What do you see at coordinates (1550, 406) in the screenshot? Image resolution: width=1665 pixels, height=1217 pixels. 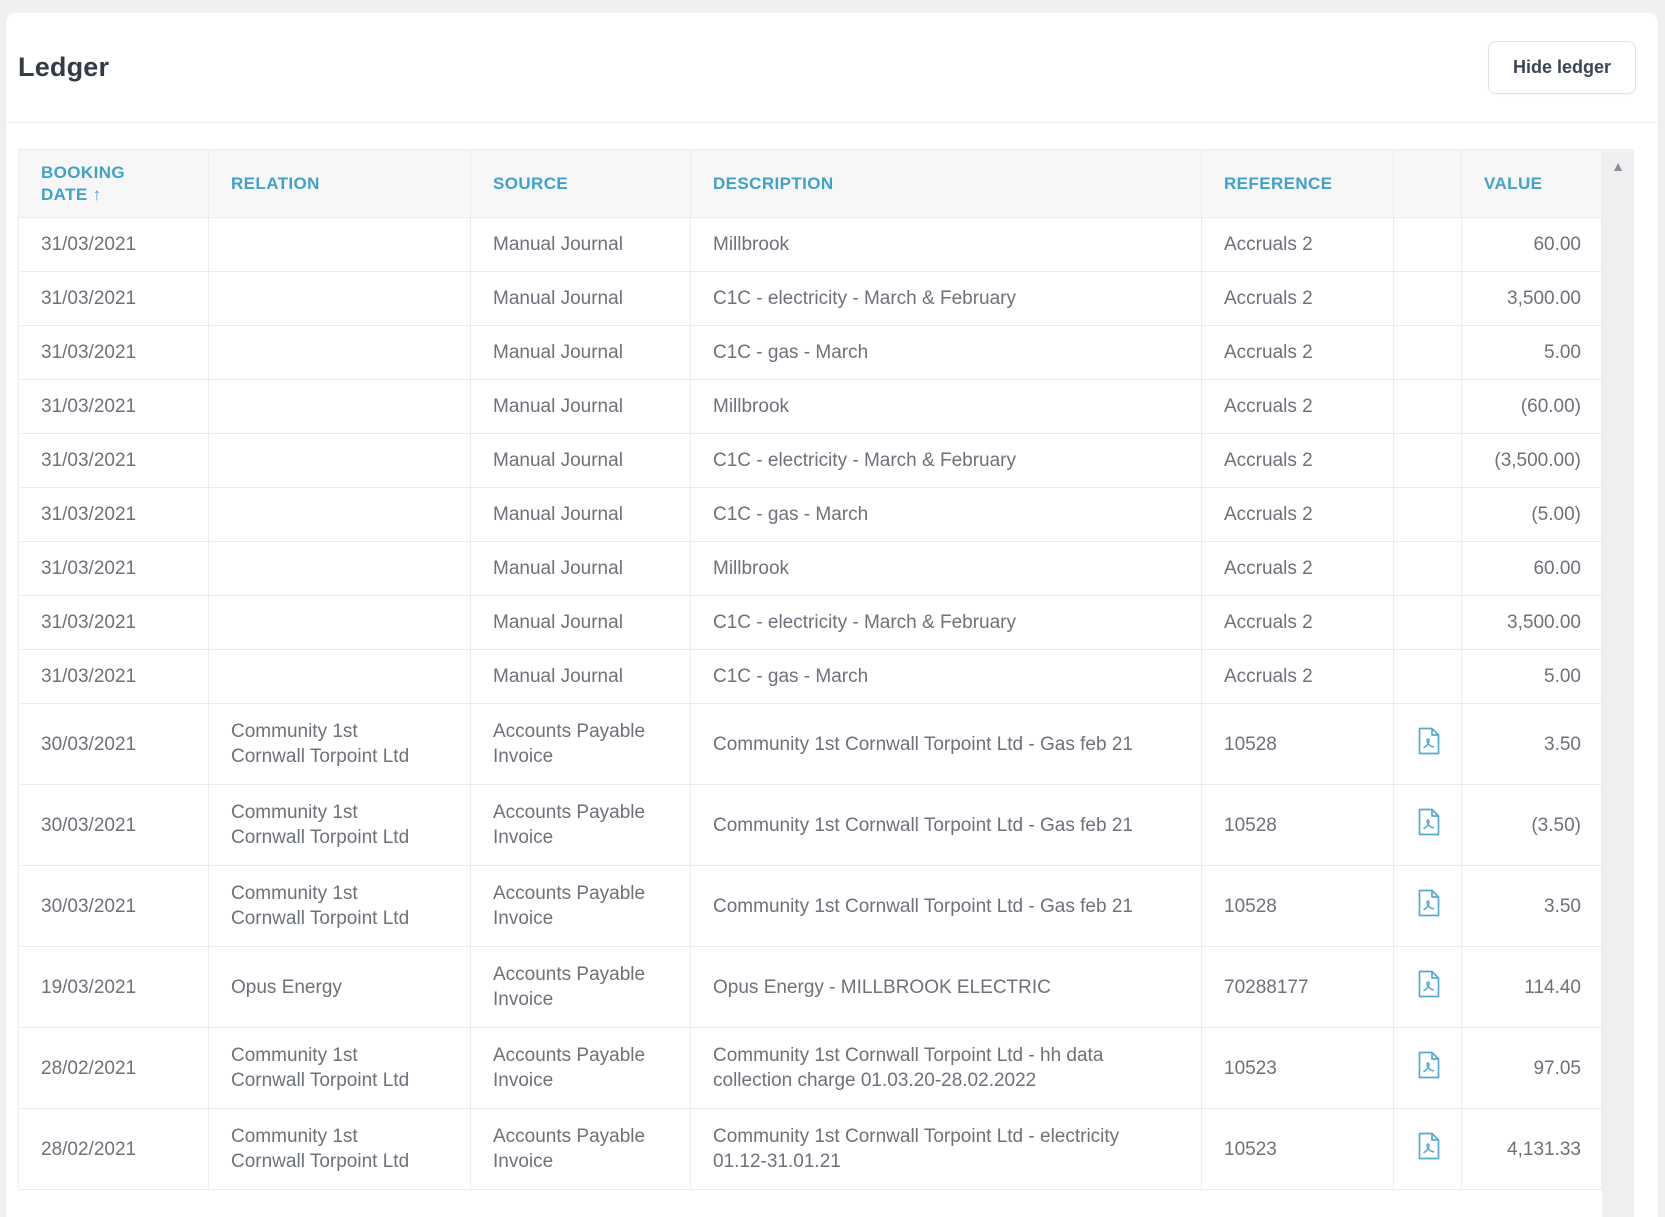 I see `cell-text: (60.00)` at bounding box center [1550, 406].